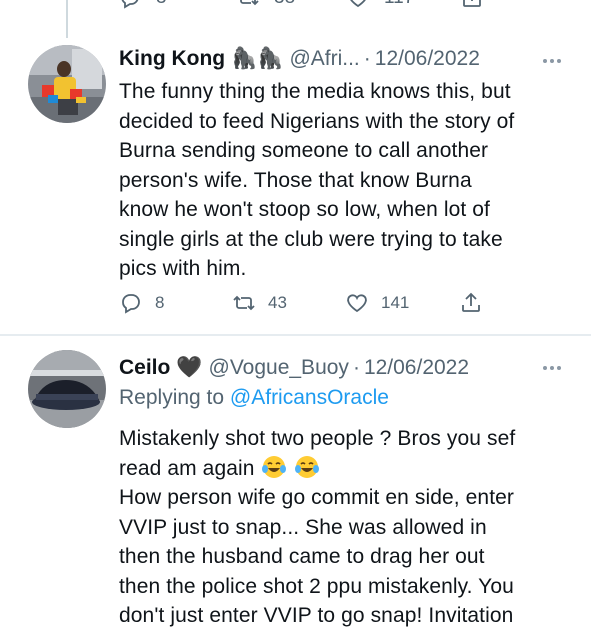  I want to click on share-button, so click(471, 303).